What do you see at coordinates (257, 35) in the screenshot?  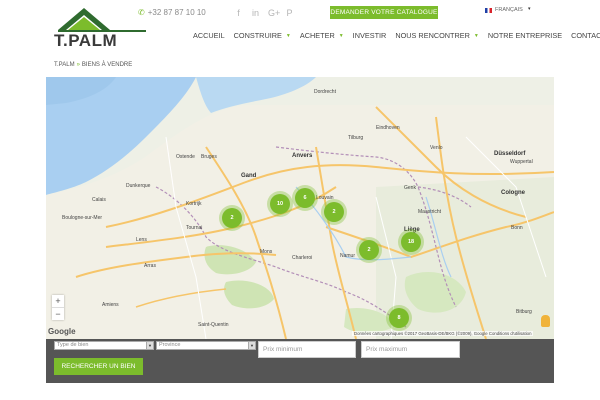 I see `nav-label: CONSTRUIRE` at bounding box center [257, 35].